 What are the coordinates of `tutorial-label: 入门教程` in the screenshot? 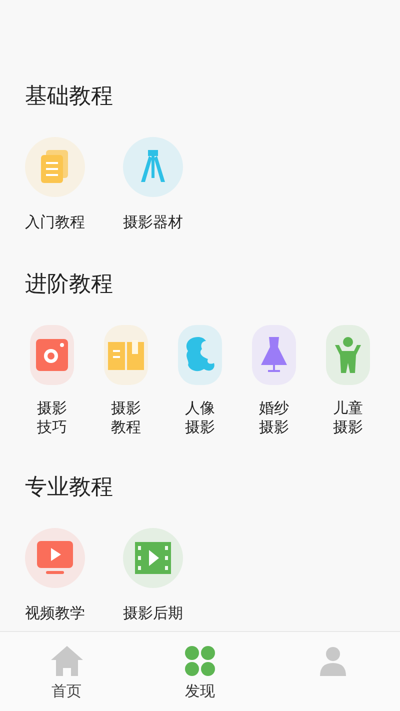 It's located at (55, 222).